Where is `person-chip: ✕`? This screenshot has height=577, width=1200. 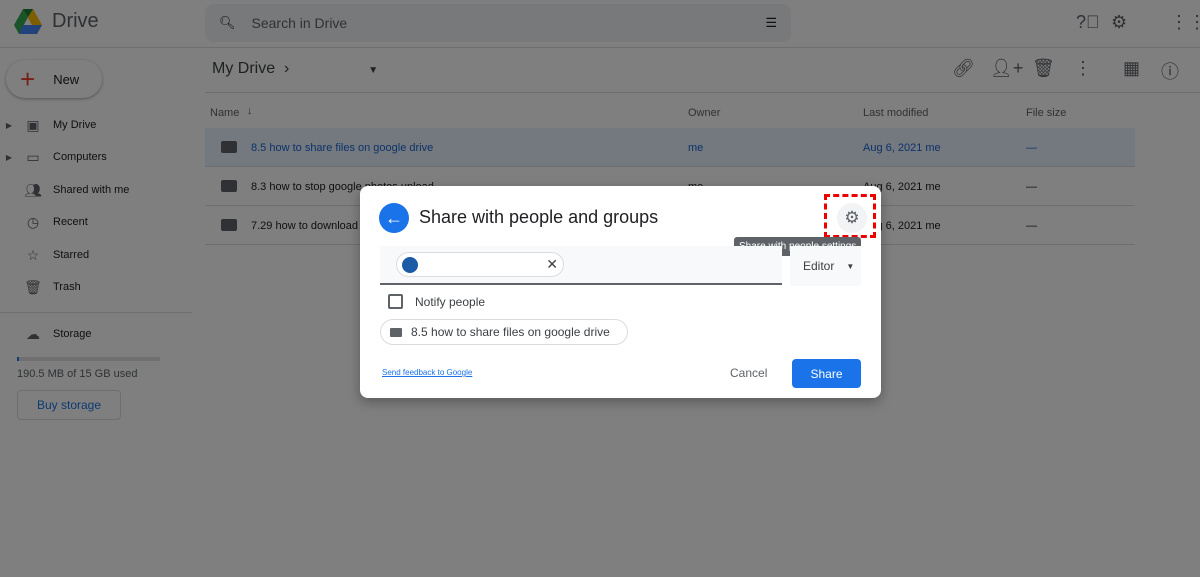 person-chip: ✕ is located at coordinates (480, 264).